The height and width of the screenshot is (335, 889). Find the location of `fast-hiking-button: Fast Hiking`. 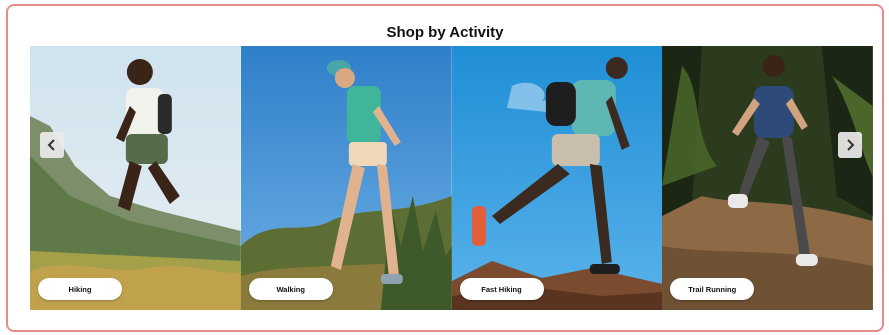

fast-hiking-button: Fast Hiking is located at coordinates (501, 289).